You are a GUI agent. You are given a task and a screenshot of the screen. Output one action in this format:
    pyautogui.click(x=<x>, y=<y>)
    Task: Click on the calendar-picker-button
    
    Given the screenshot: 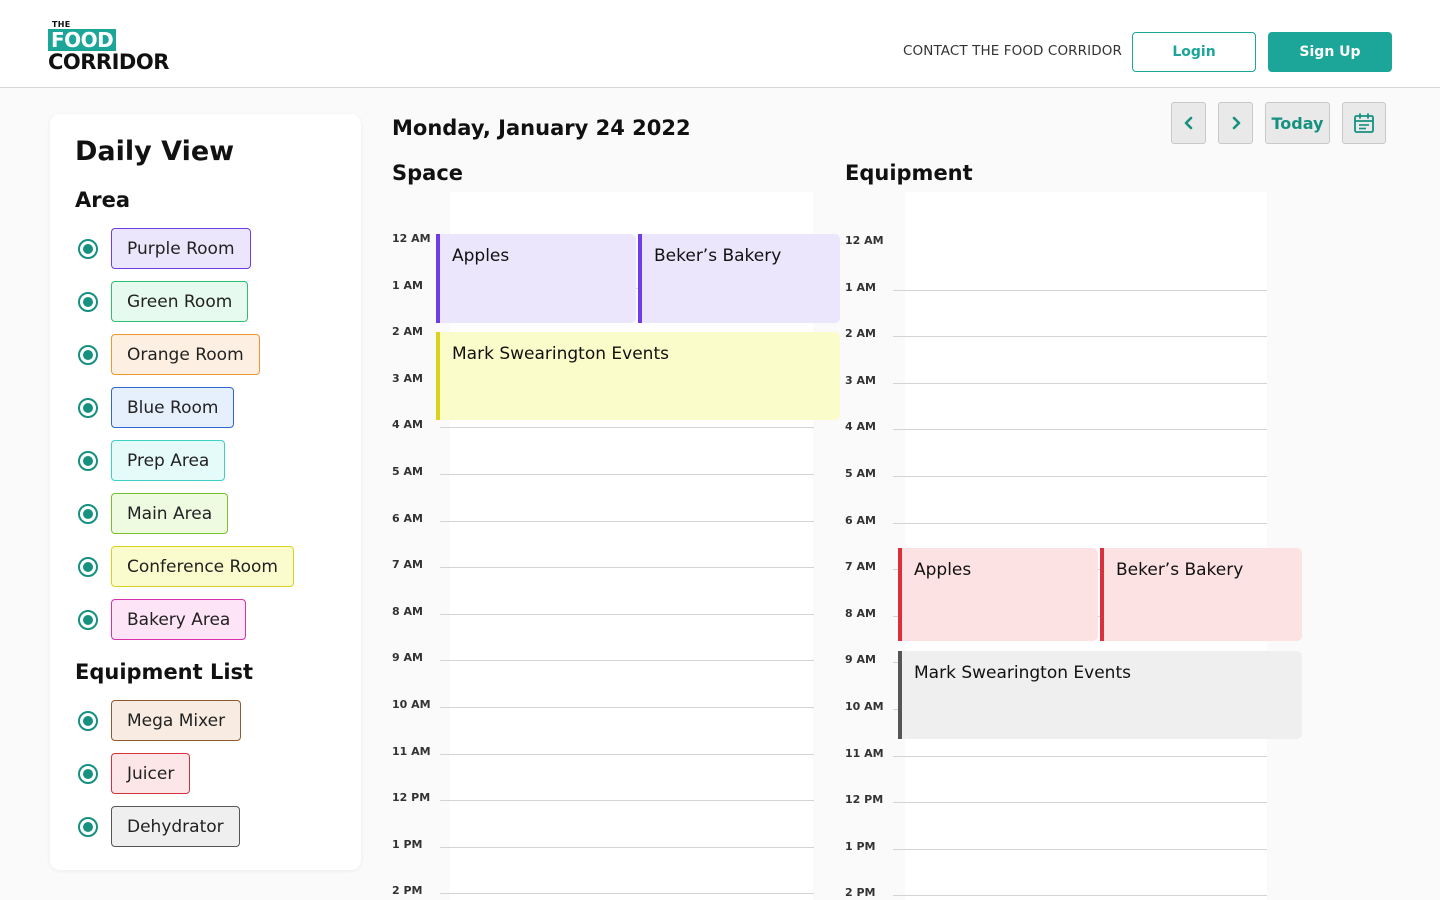 What is the action you would take?
    pyautogui.click(x=1364, y=123)
    